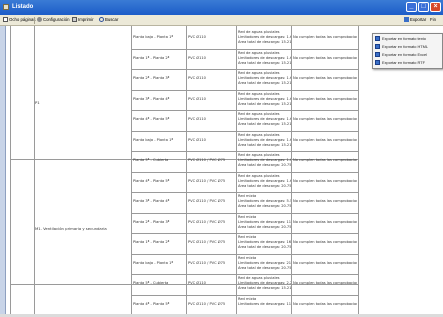 This screenshot has height=317, width=443. What do you see at coordinates (86, 19) in the screenshot?
I see `toolbar-print-label: Imprimir` at bounding box center [86, 19].